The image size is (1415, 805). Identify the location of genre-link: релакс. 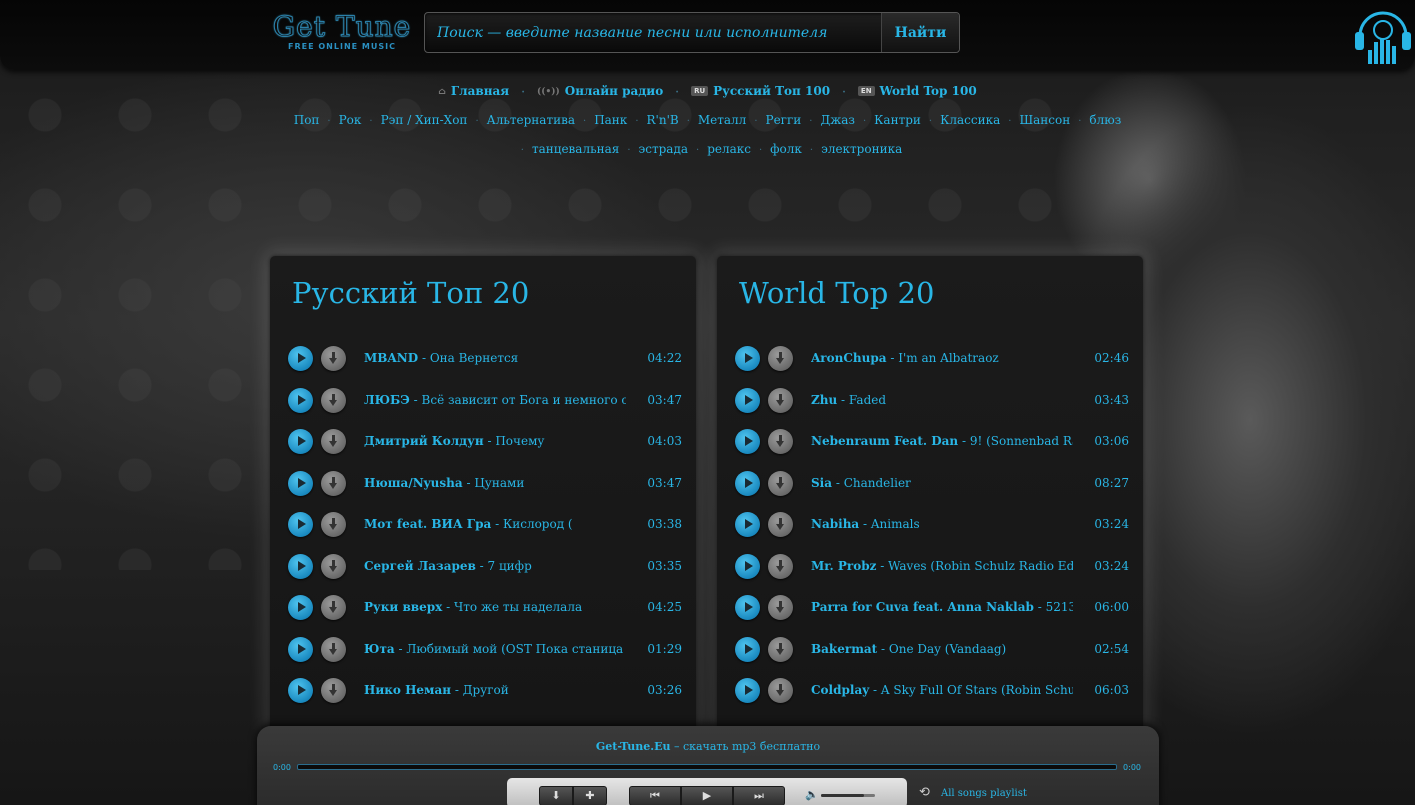
(729, 149).